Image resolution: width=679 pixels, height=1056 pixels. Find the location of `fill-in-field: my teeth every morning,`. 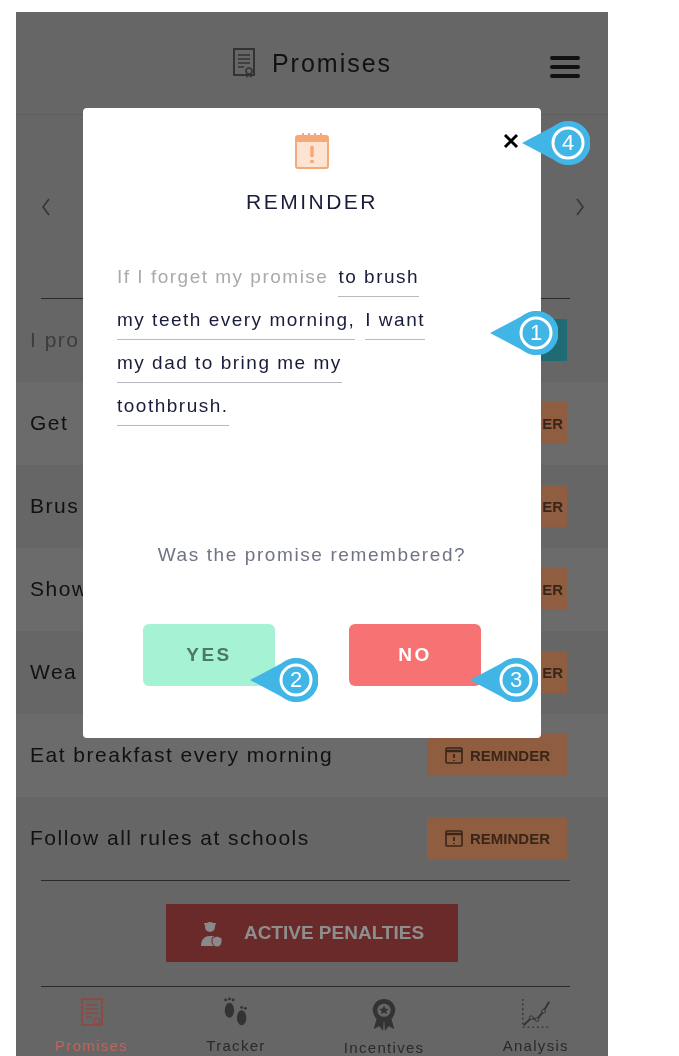

fill-in-field: my teeth every morning, is located at coordinates (236, 324).